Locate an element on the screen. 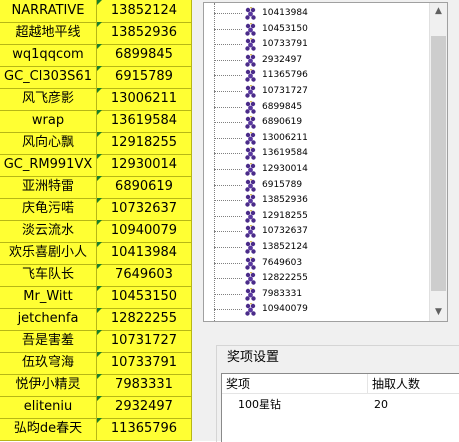 Image resolution: width=459 pixels, height=442 pixels. prize-count-cell: 20 is located at coordinates (381, 405).